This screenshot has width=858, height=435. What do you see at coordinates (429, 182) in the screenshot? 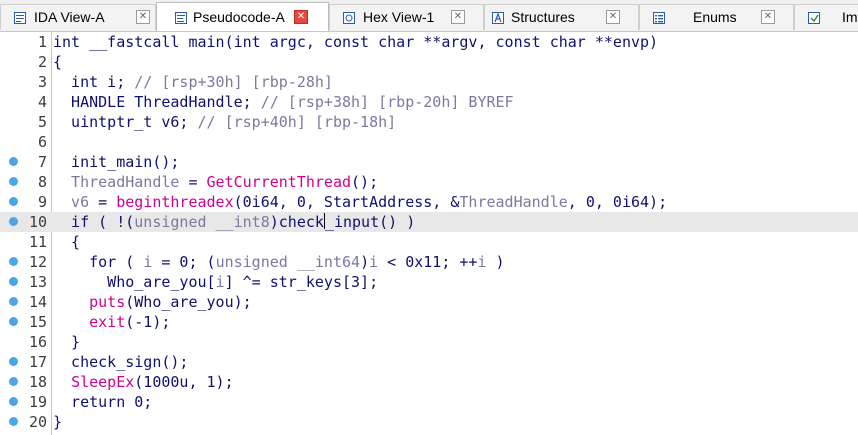
I see `code-line: 8 ThreadHandle = GetCurrentThread();` at bounding box center [429, 182].